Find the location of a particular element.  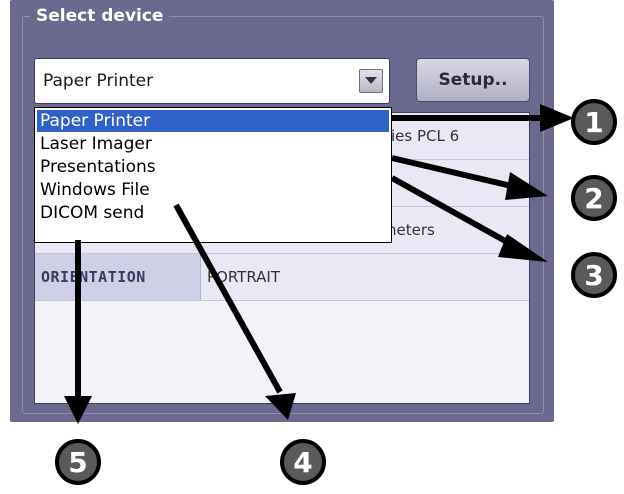

callout-badge-4: 4 is located at coordinates (303, 462).